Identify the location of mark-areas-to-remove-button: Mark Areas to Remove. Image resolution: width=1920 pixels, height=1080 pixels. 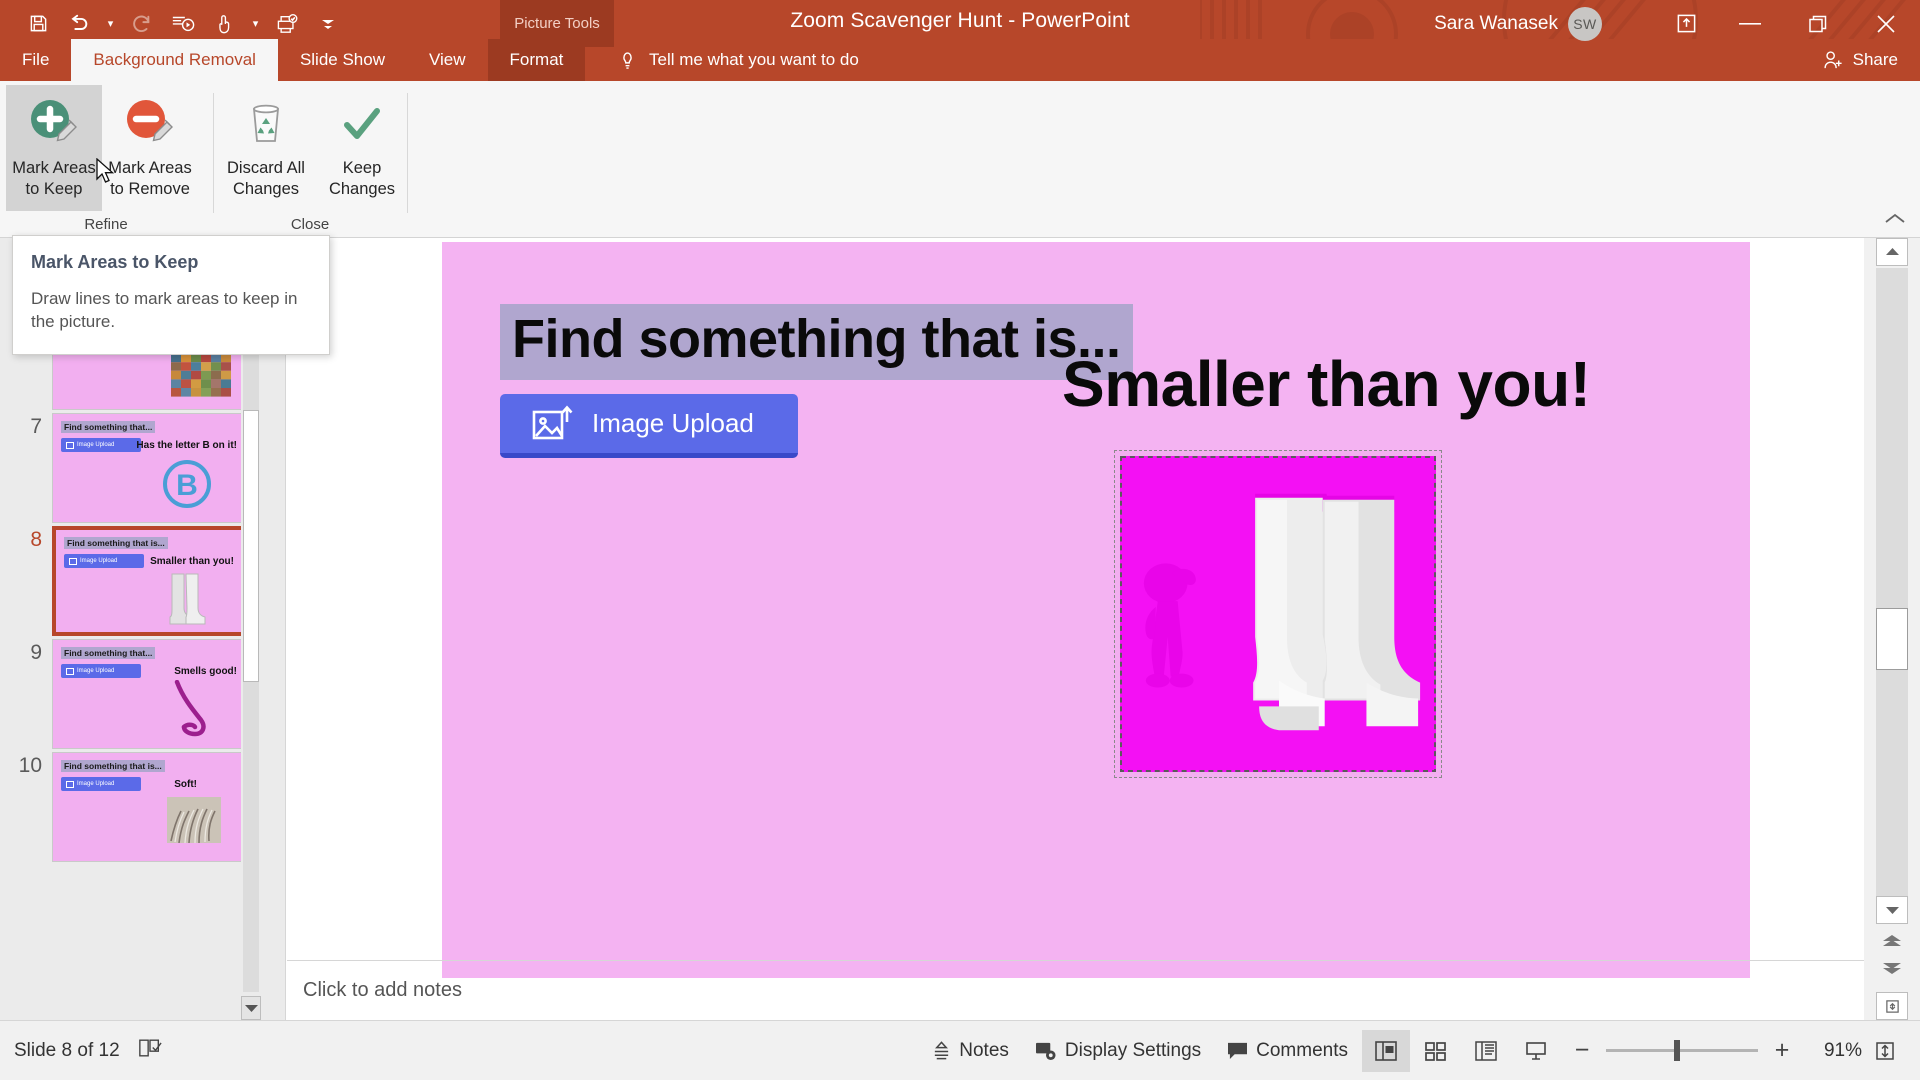
(150, 148).